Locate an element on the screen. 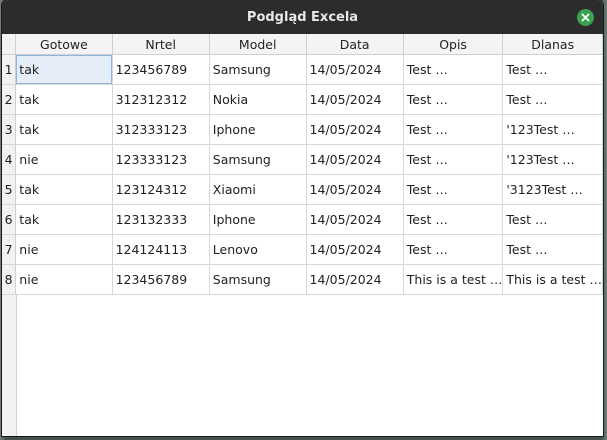 This screenshot has width=607, height=440. row-header: 2 is located at coordinates (9, 99).